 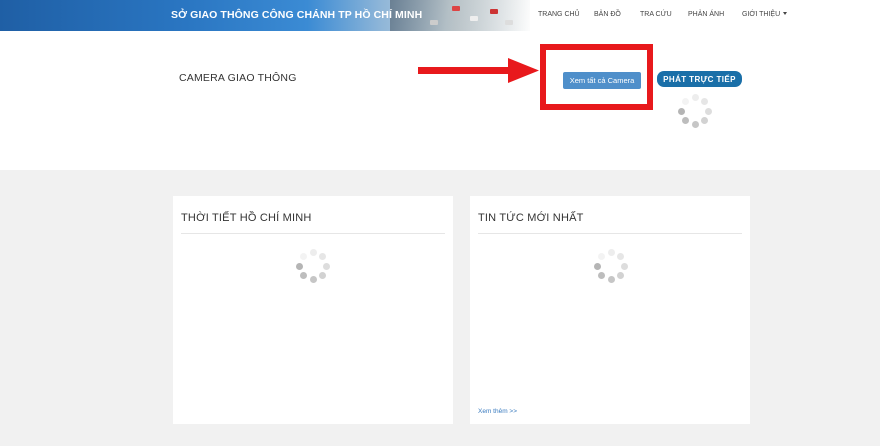 I want to click on nav-about-label: GIỚI THIỆU, so click(x=761, y=14).